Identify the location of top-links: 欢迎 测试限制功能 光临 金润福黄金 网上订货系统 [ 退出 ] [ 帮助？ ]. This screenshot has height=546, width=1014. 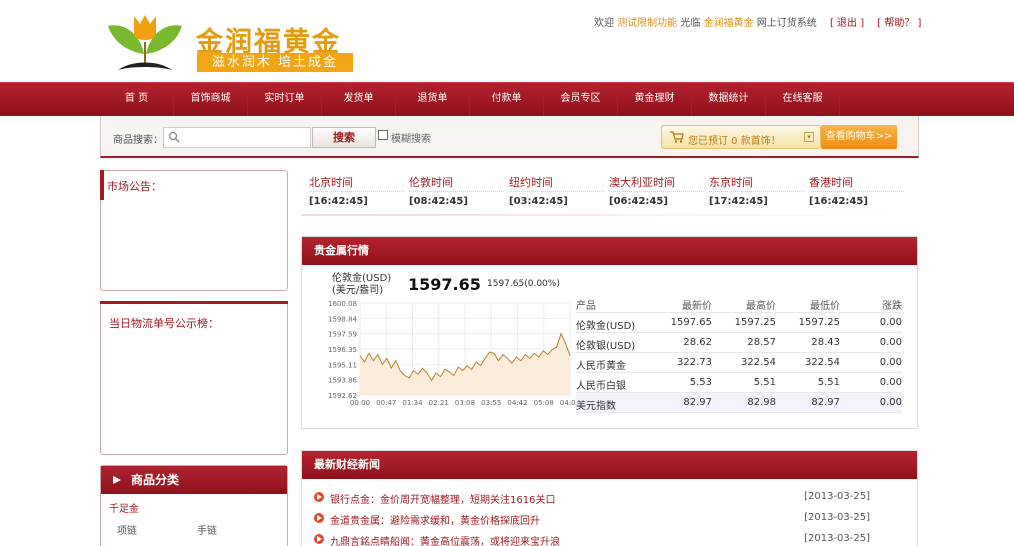
(757, 21).